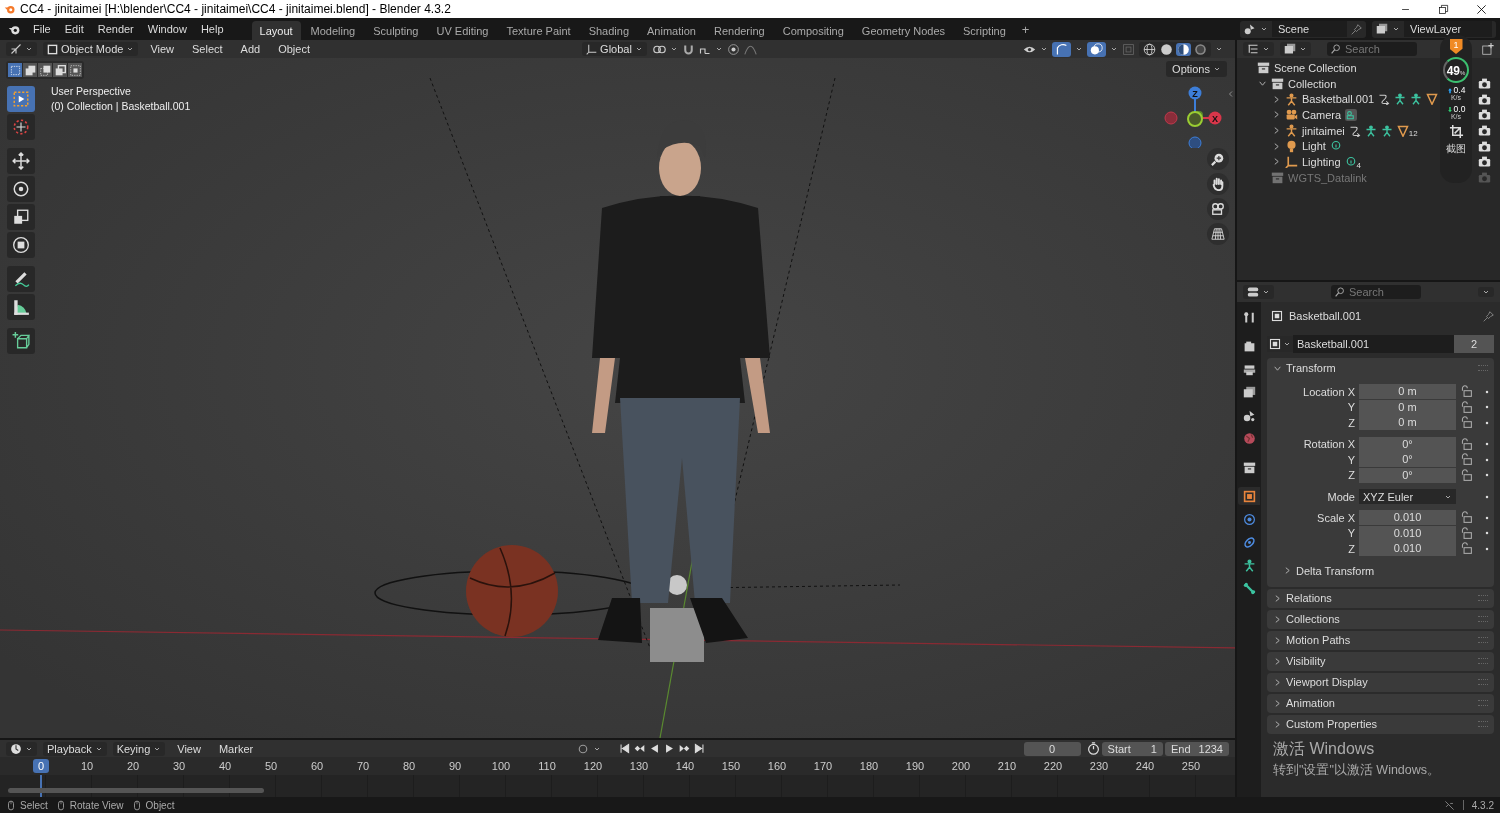  I want to click on workspace-tab: Layout, so click(276, 30).